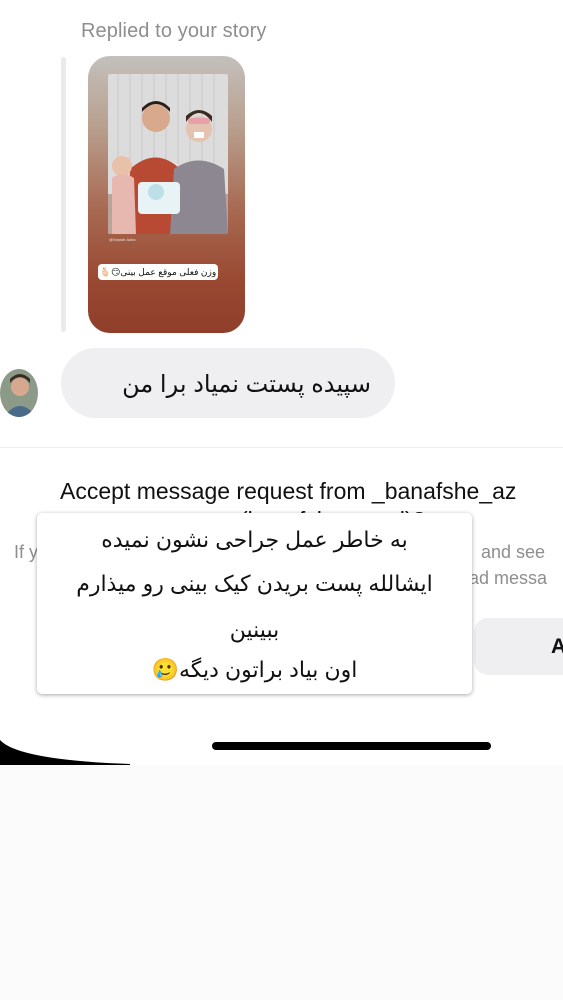 This screenshot has width=563, height=1000. I want to click on avatar-photo, so click(19, 393).